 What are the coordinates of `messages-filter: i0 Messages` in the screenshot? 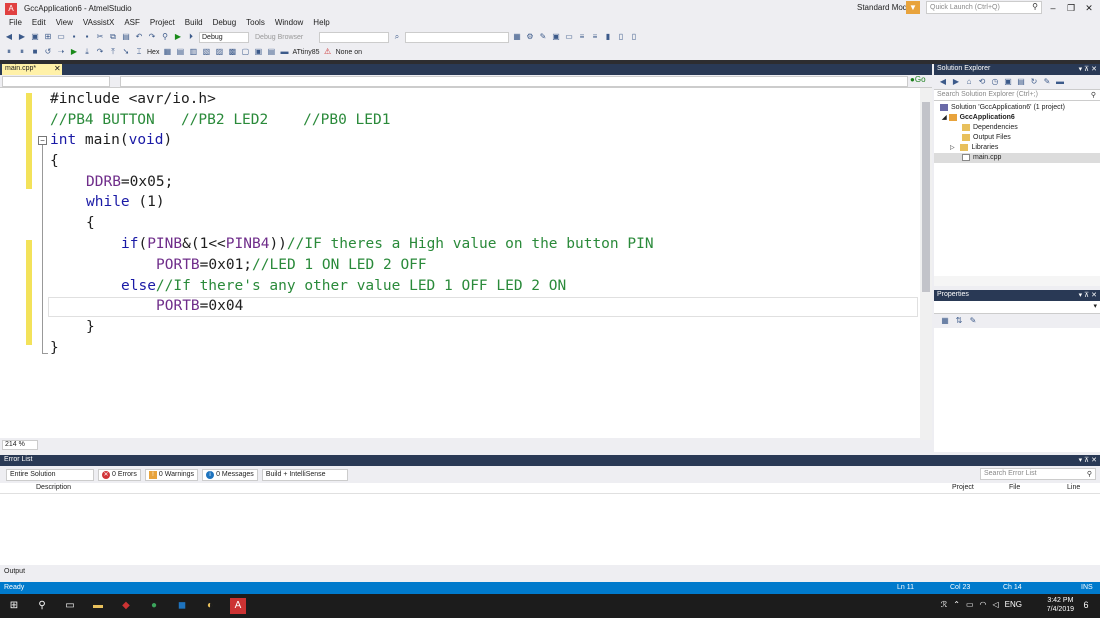 It's located at (230, 474).